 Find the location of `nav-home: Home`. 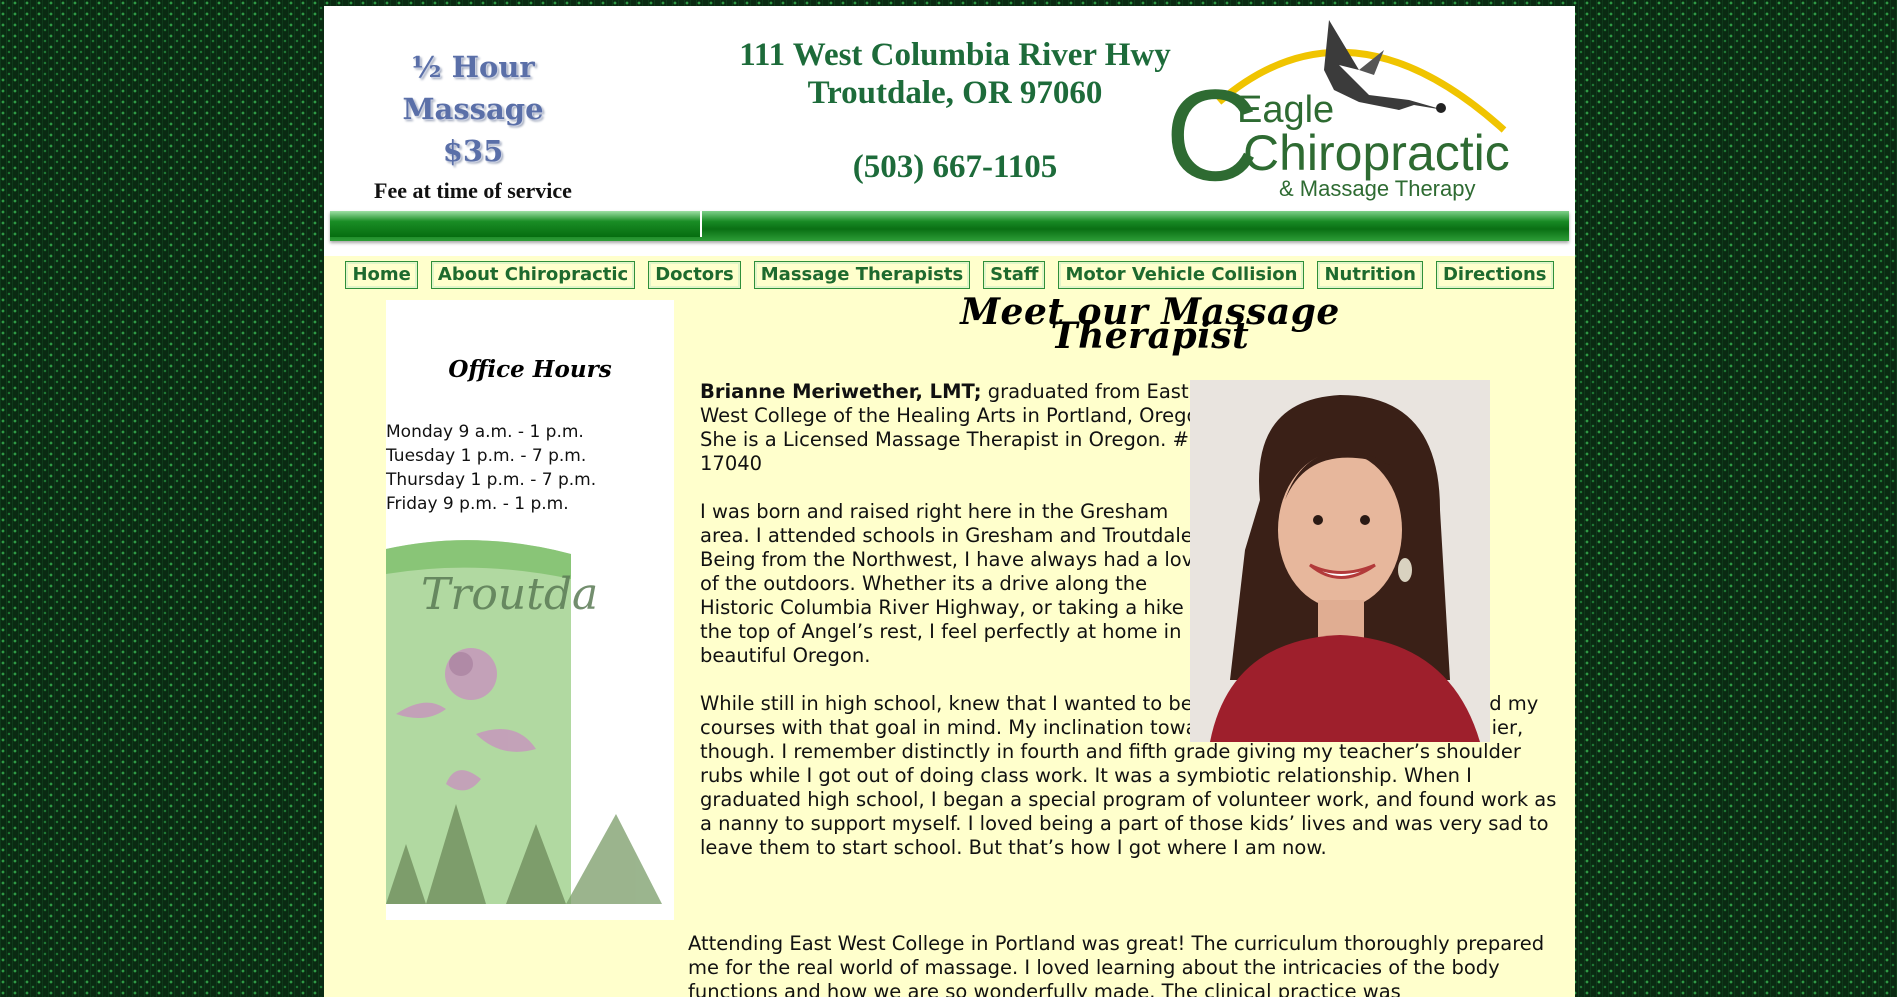

nav-home: Home is located at coordinates (381, 275).